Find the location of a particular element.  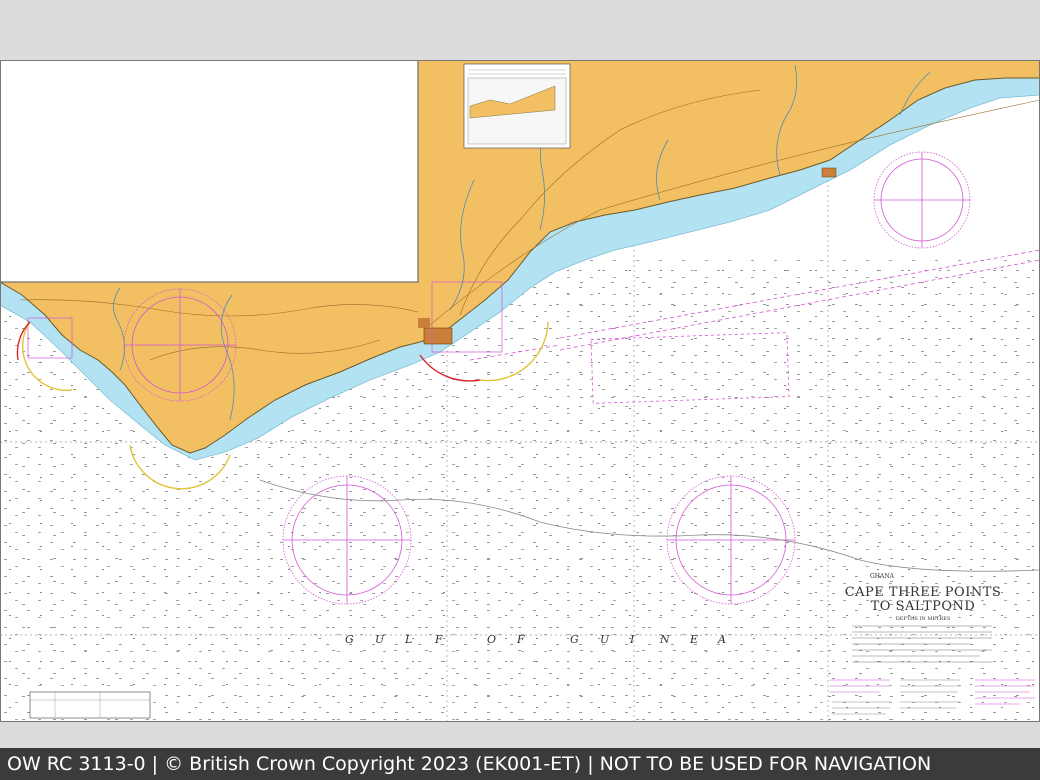

town-cape-coast is located at coordinates (829, 172).